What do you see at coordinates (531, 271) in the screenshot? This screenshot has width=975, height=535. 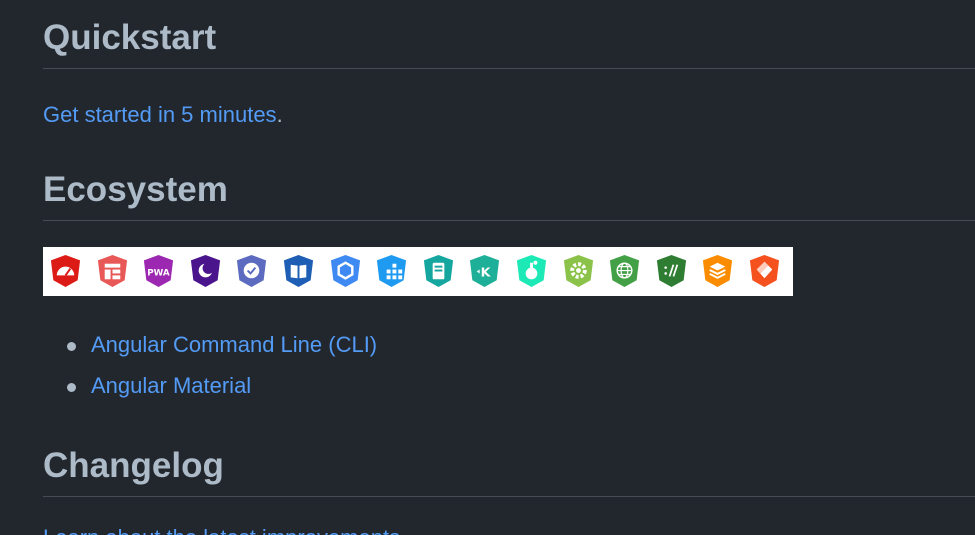 I see `flask-icon` at bounding box center [531, 271].